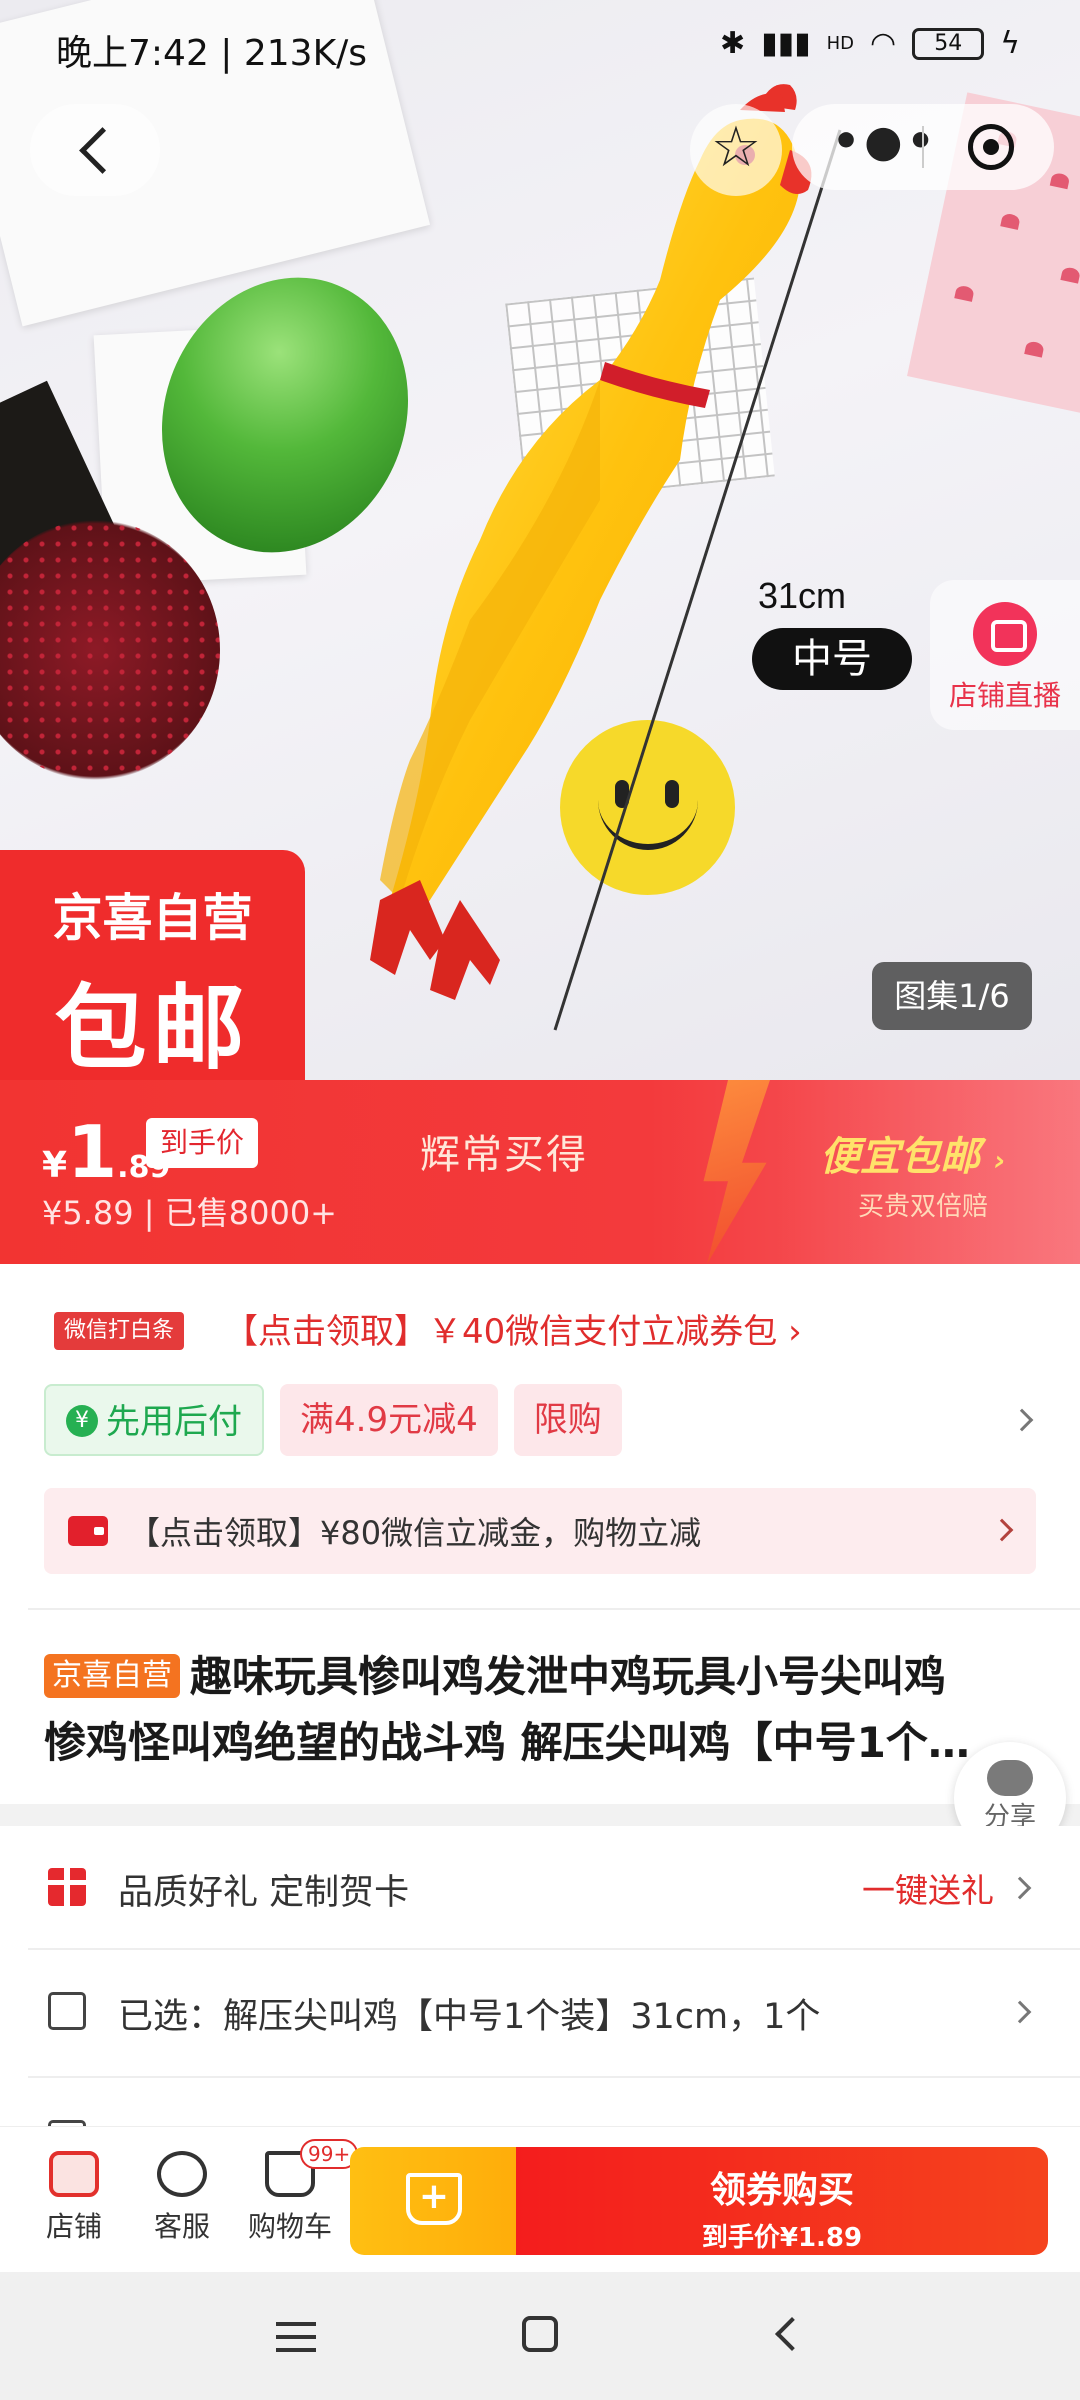 The width and height of the screenshot is (1080, 2400). What do you see at coordinates (152, 965) in the screenshot?
I see `self-operated-free-shipping-badge: 京喜自营 包邮` at bounding box center [152, 965].